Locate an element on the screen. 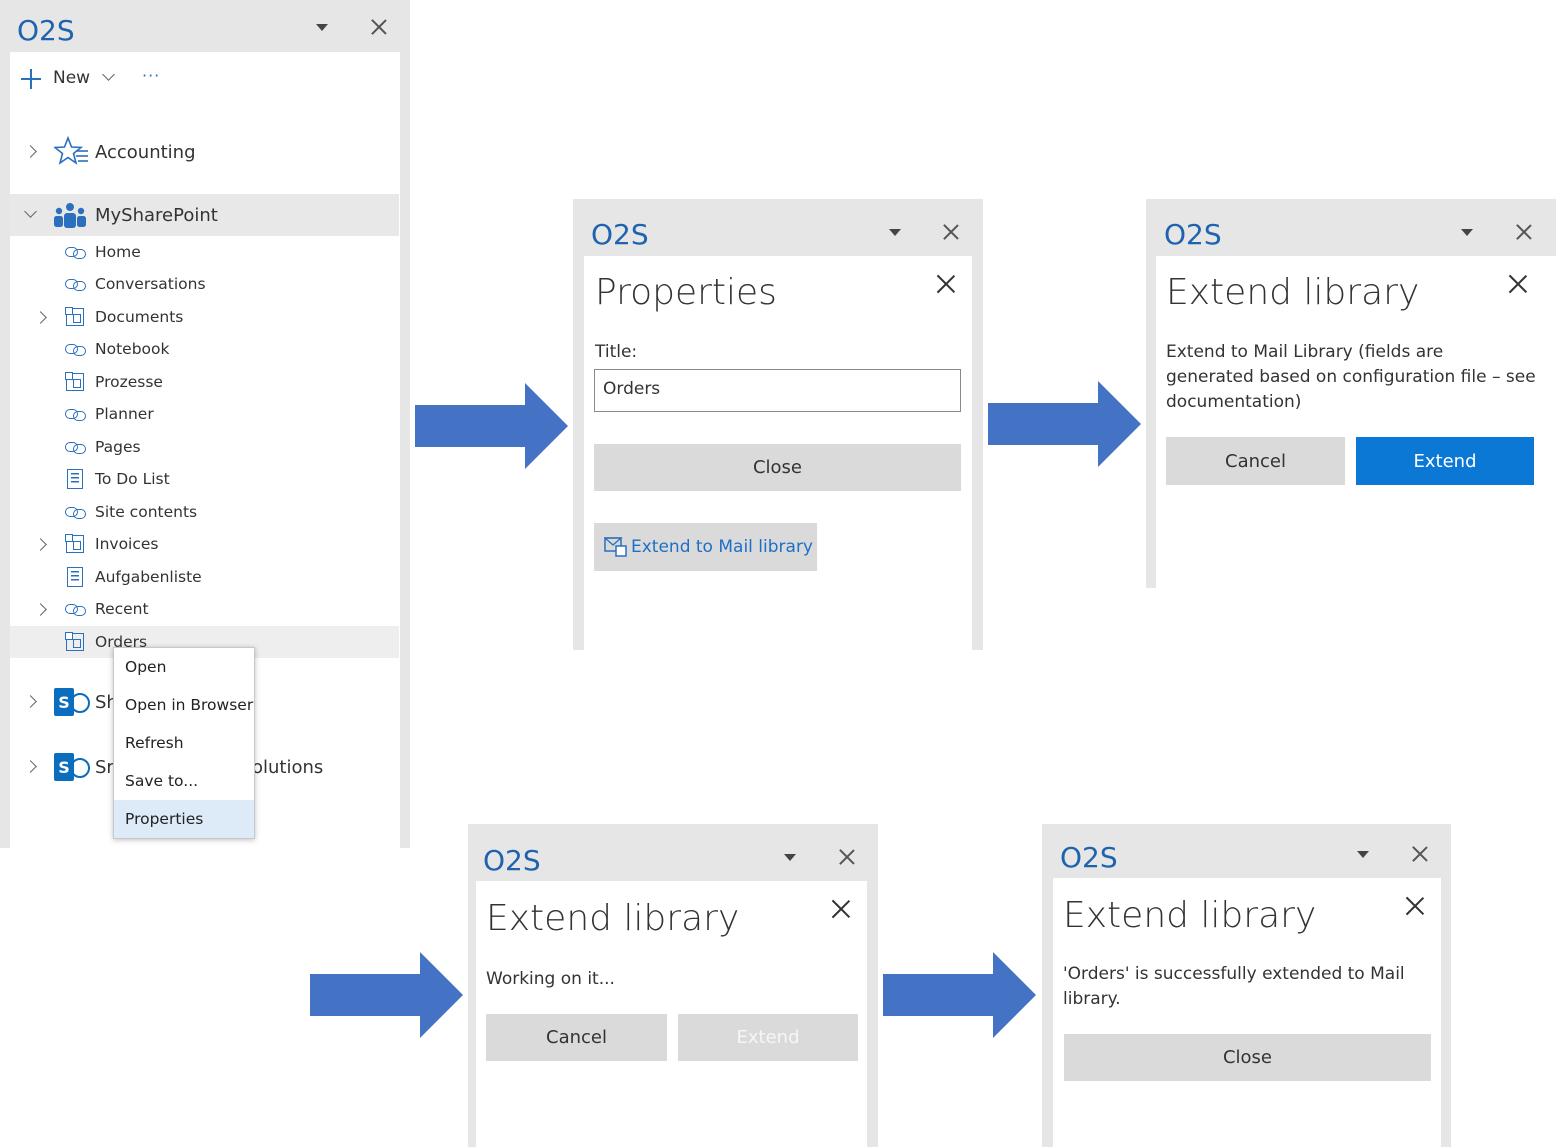  menu-item-properties: Properties is located at coordinates (184, 819).